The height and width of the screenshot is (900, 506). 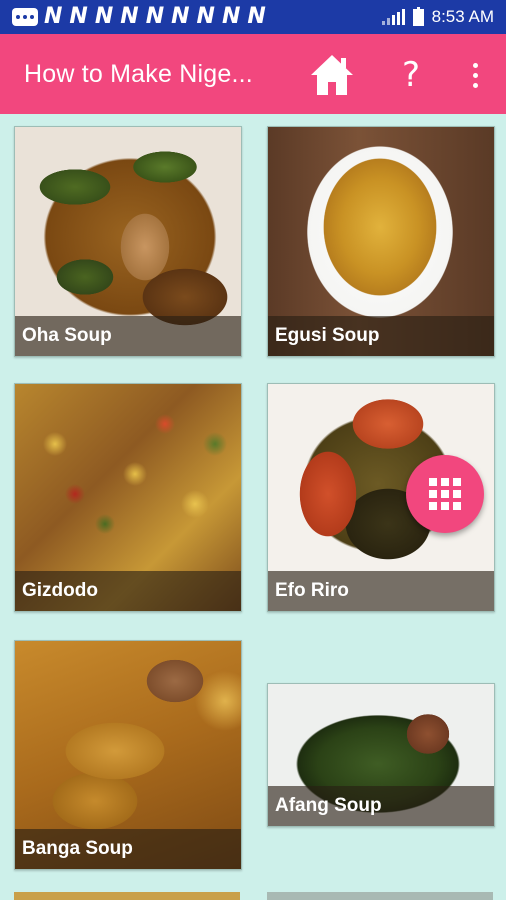 I want to click on home-icon, so click(x=332, y=75).